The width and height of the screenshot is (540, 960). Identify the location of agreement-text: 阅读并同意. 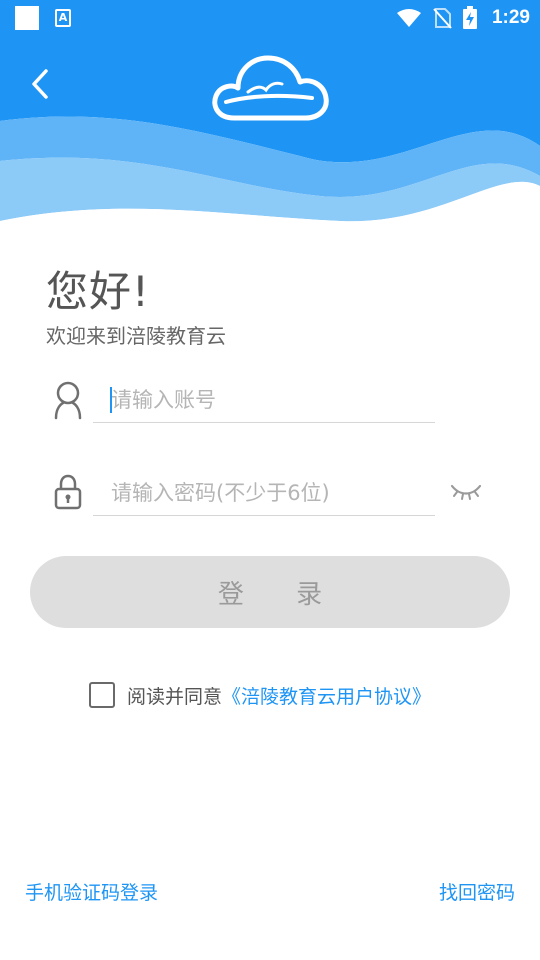
(175, 696).